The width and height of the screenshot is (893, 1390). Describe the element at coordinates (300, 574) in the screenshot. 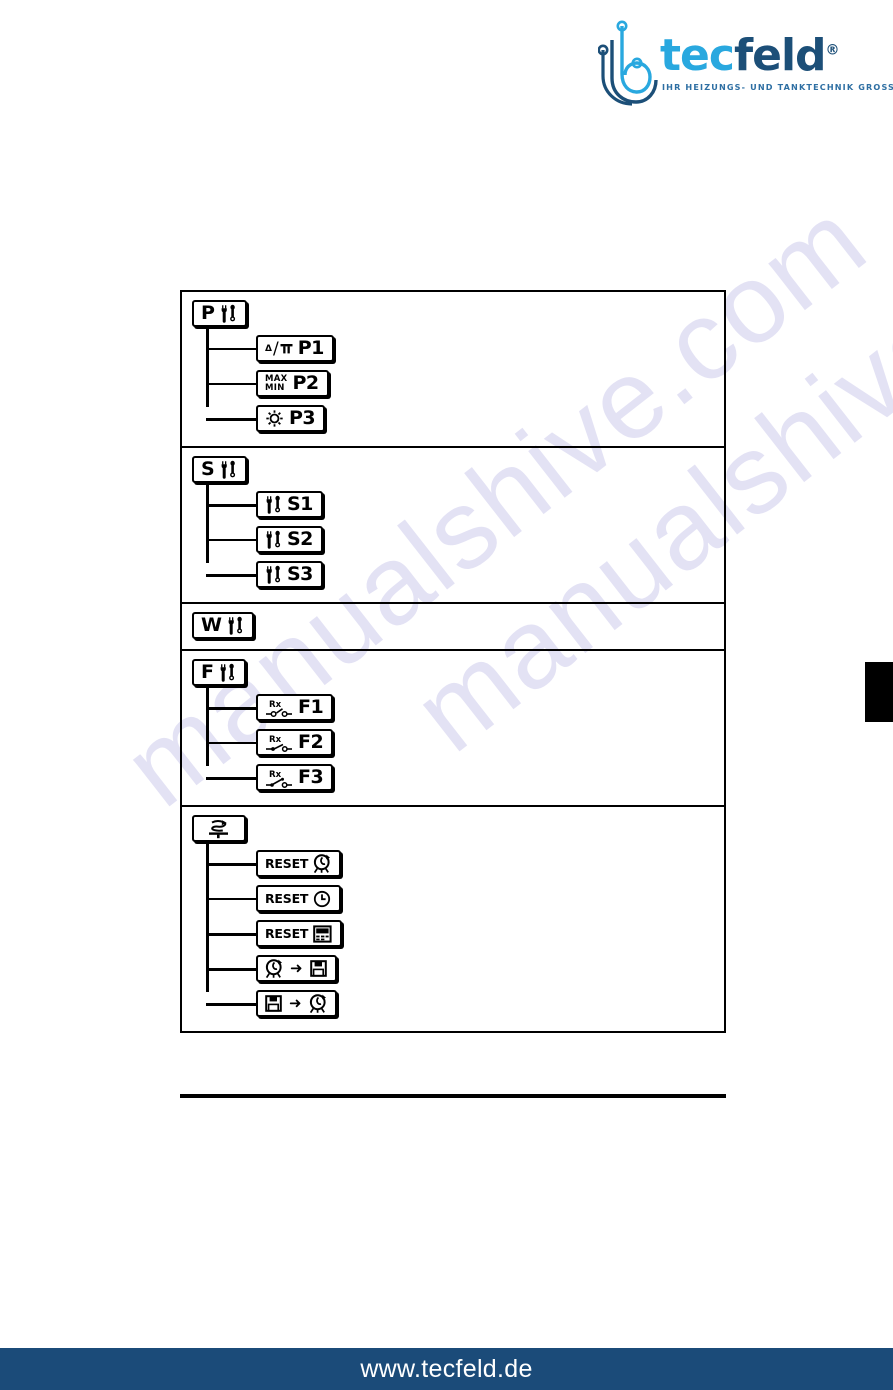

I see `menu-node-s3-label: S3` at that location.